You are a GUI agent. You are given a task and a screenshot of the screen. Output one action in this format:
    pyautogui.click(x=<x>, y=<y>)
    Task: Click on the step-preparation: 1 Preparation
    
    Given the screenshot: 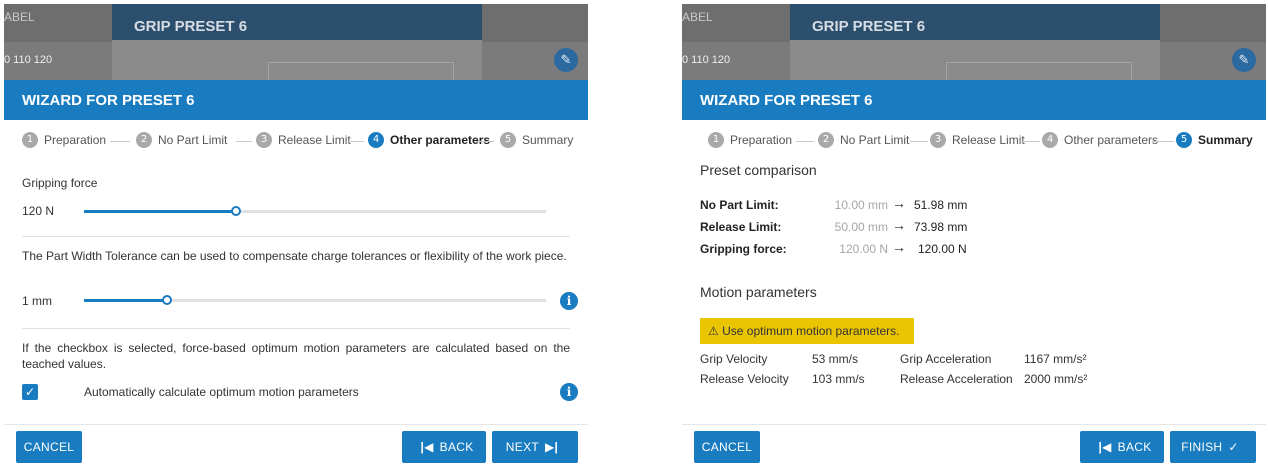 What is the action you would take?
    pyautogui.click(x=64, y=140)
    